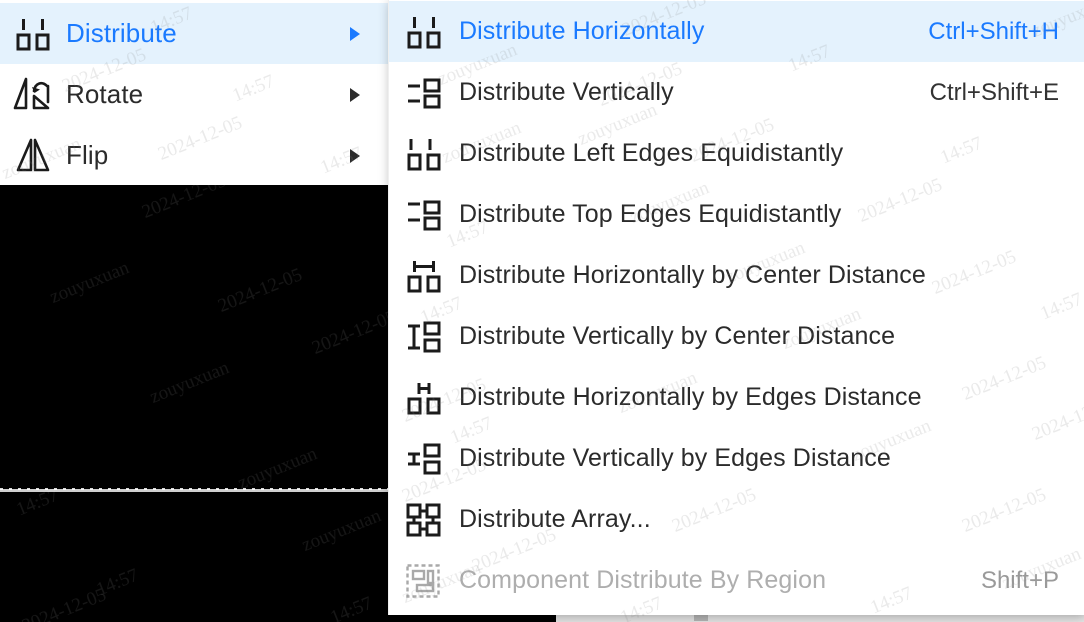 The image size is (1084, 622). Describe the element at coordinates (105, 94) in the screenshot. I see `menu-item-label: Rotate` at that location.